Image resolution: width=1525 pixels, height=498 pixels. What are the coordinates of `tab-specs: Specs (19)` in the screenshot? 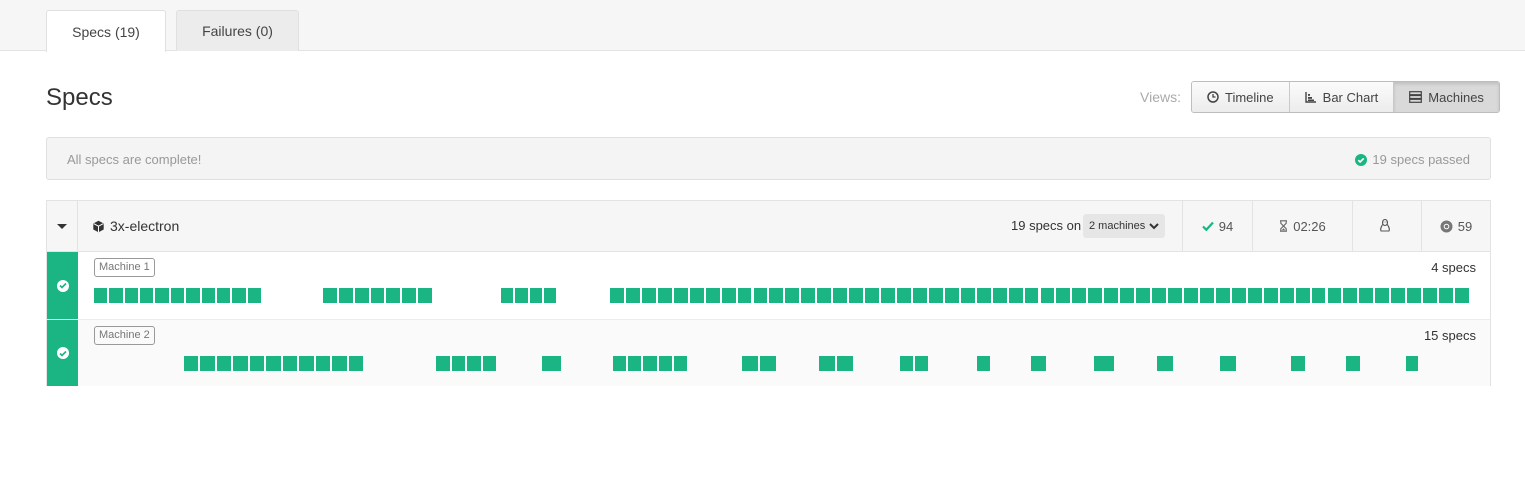 It's located at (106, 31).